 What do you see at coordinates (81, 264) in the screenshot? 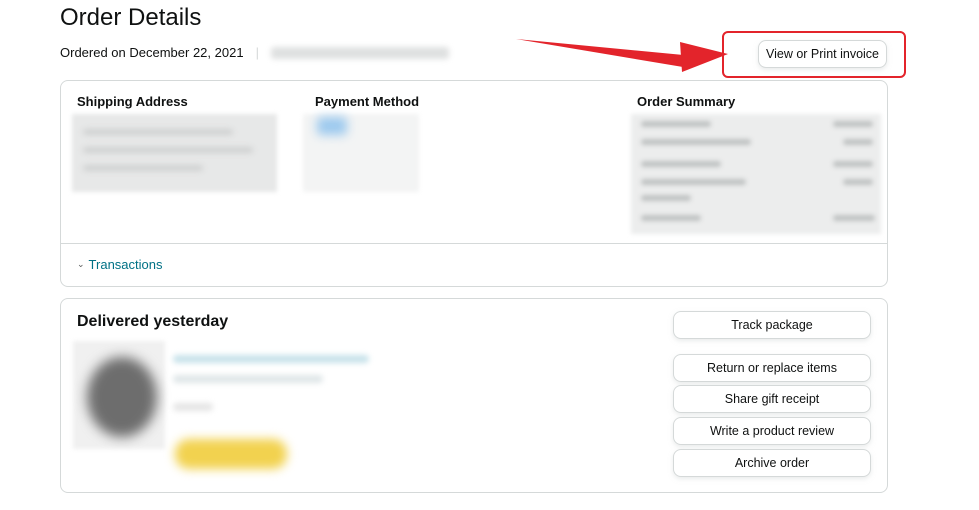
I see `chevron-down-icon: ⌄` at bounding box center [81, 264].